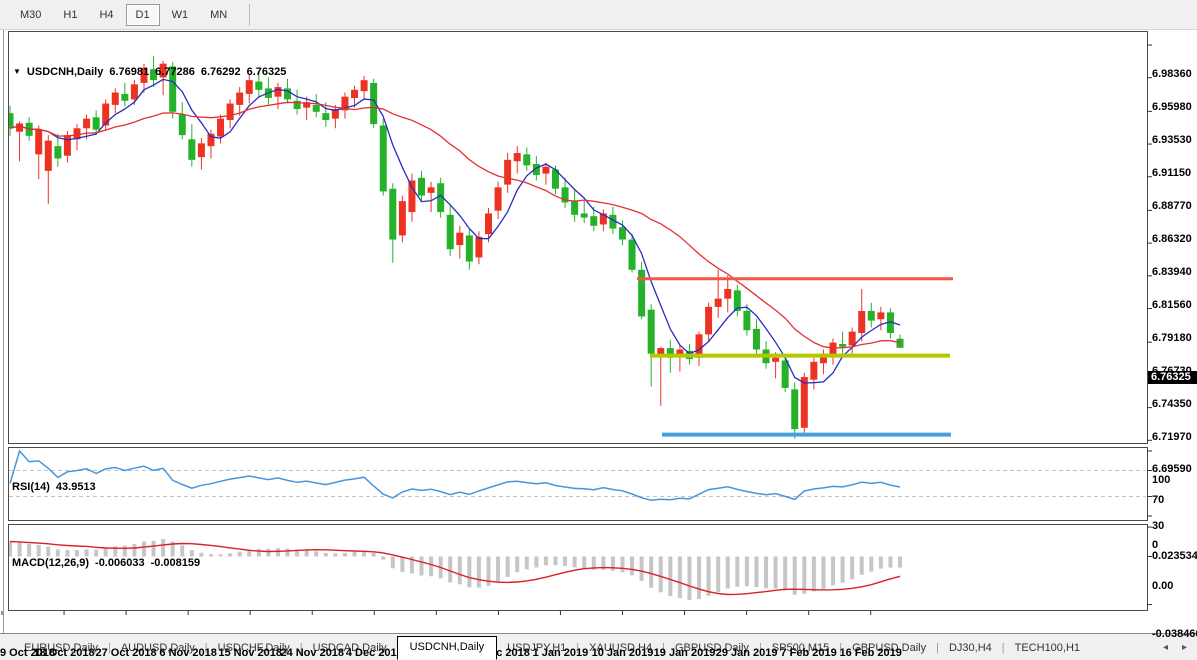  Describe the element at coordinates (870, 653) in the screenshot. I see `date-axis-label: 16 Feb 2019` at that location.